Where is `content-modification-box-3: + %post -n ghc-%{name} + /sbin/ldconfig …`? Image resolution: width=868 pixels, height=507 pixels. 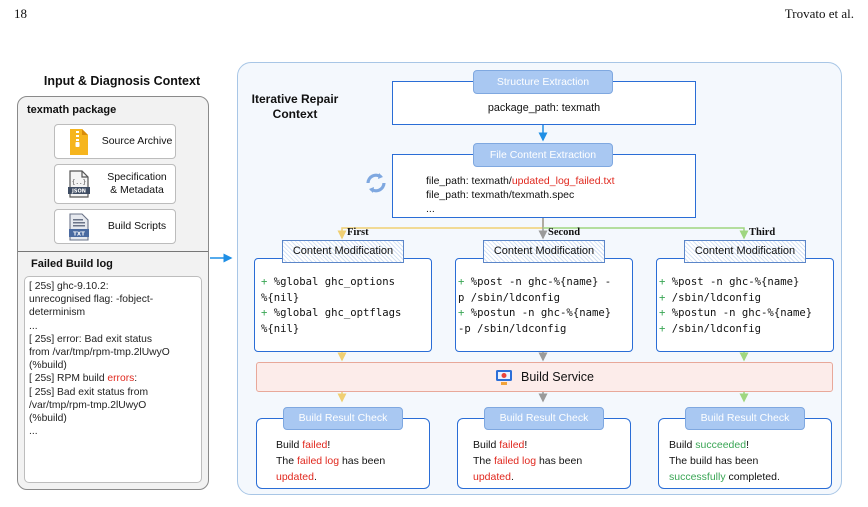
content-modification-box-3: + %post -n ghc-%{name} + /sbin/ldconfig … is located at coordinates (745, 305).